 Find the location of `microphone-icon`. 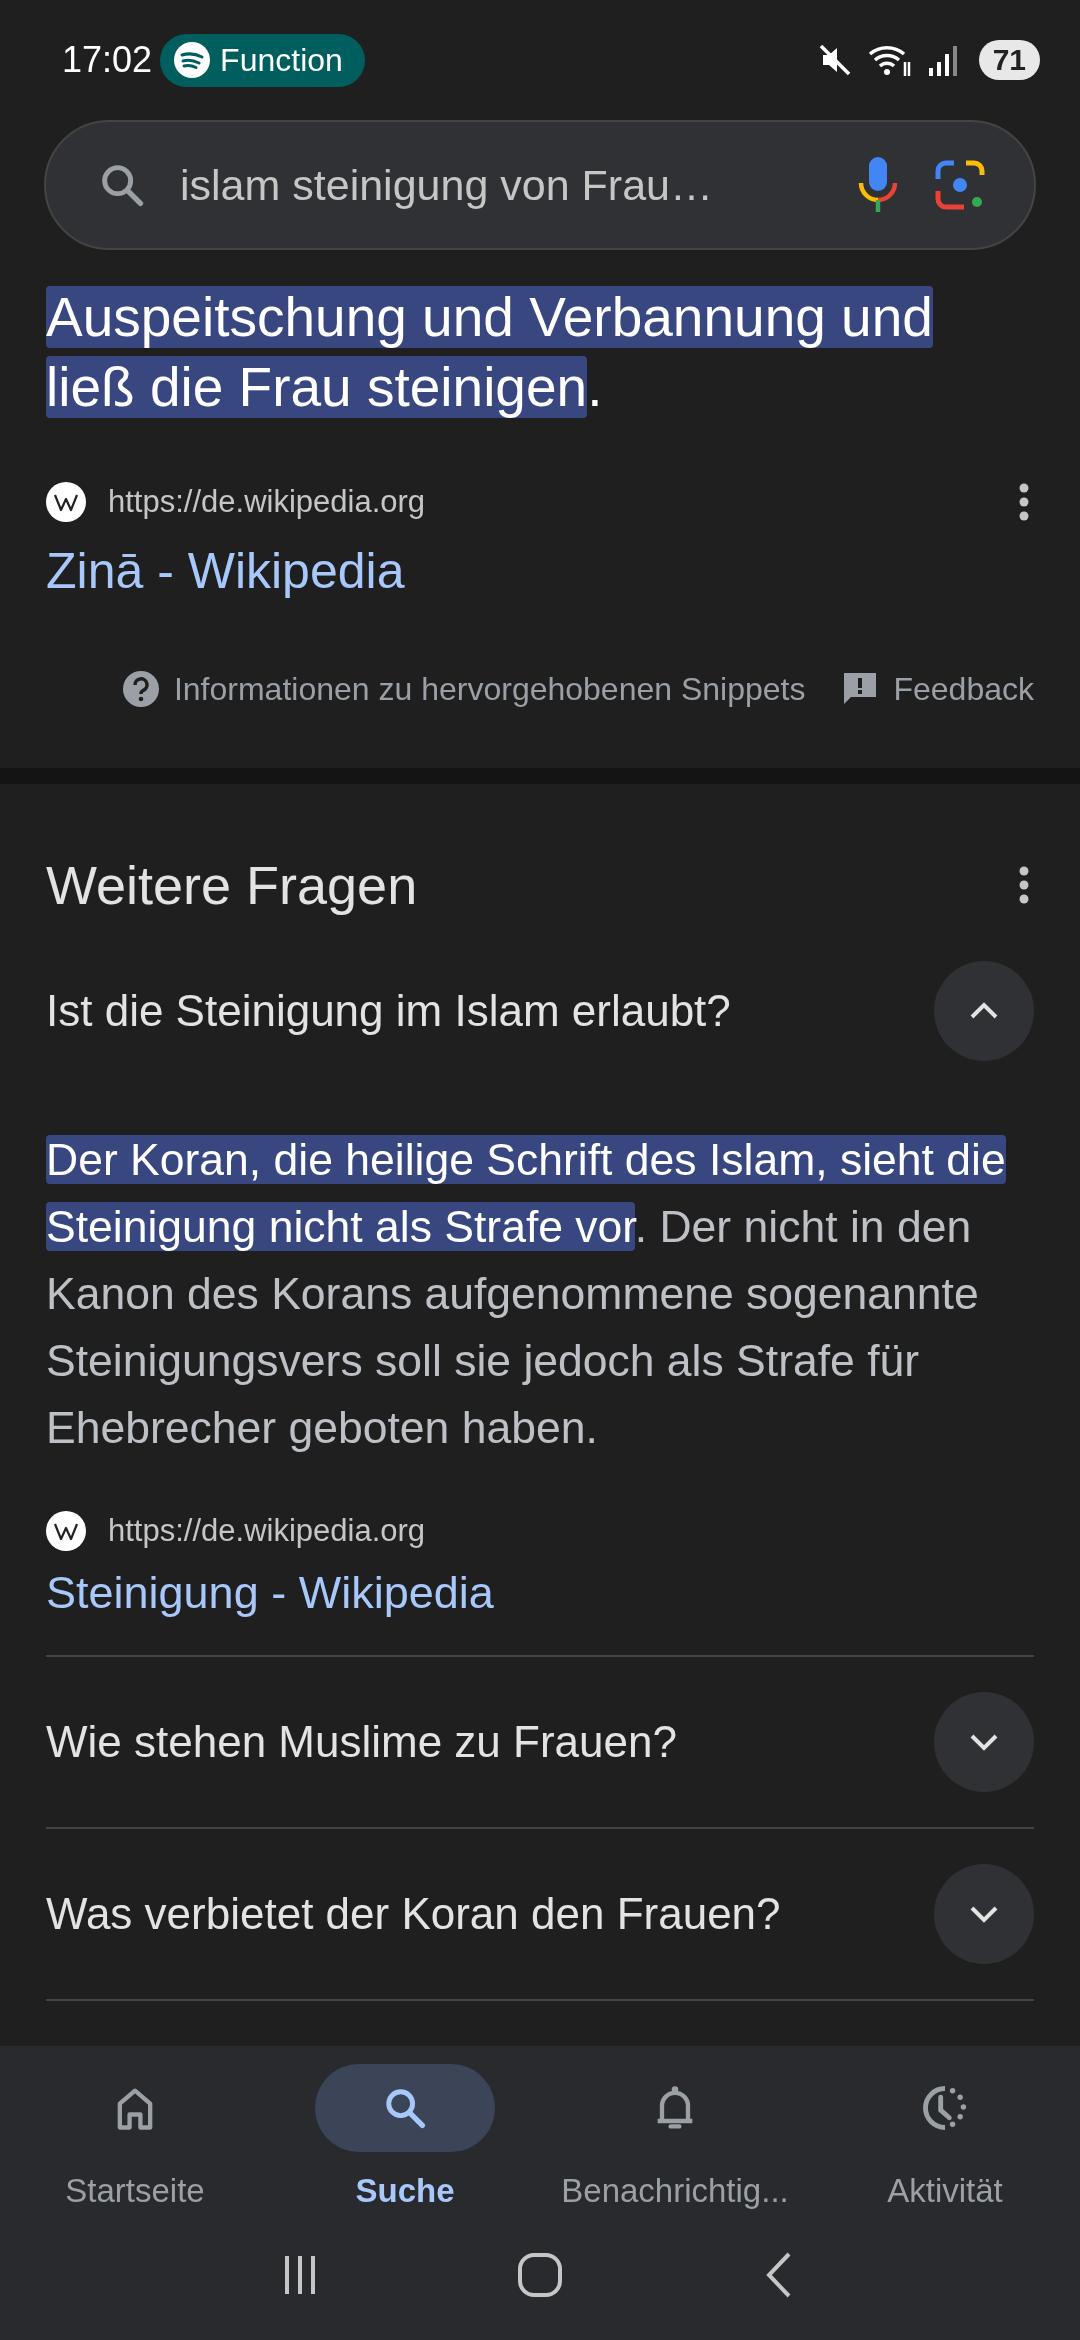

microphone-icon is located at coordinates (878, 185).